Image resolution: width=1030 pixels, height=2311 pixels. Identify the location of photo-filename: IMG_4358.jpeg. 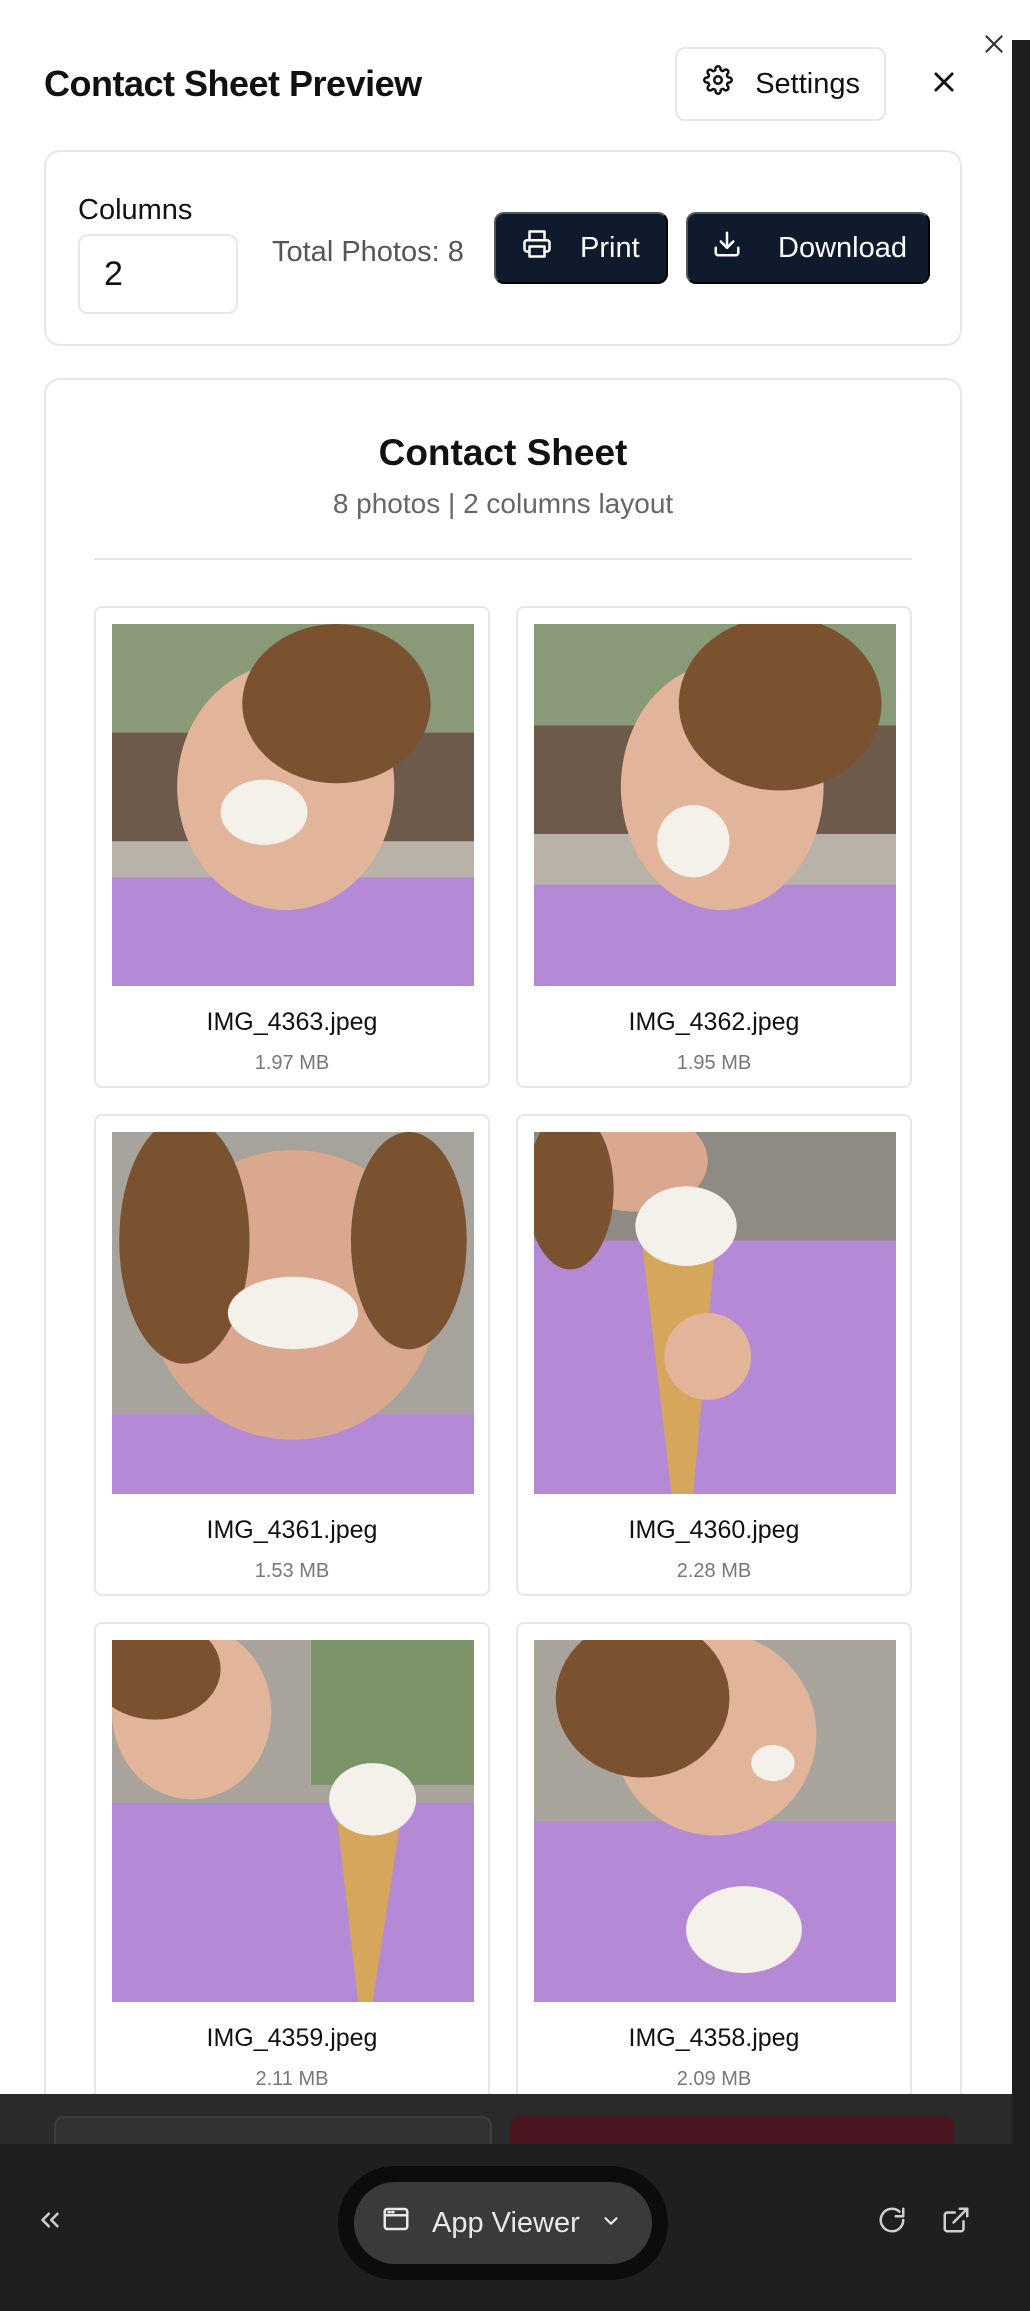
(714, 2038).